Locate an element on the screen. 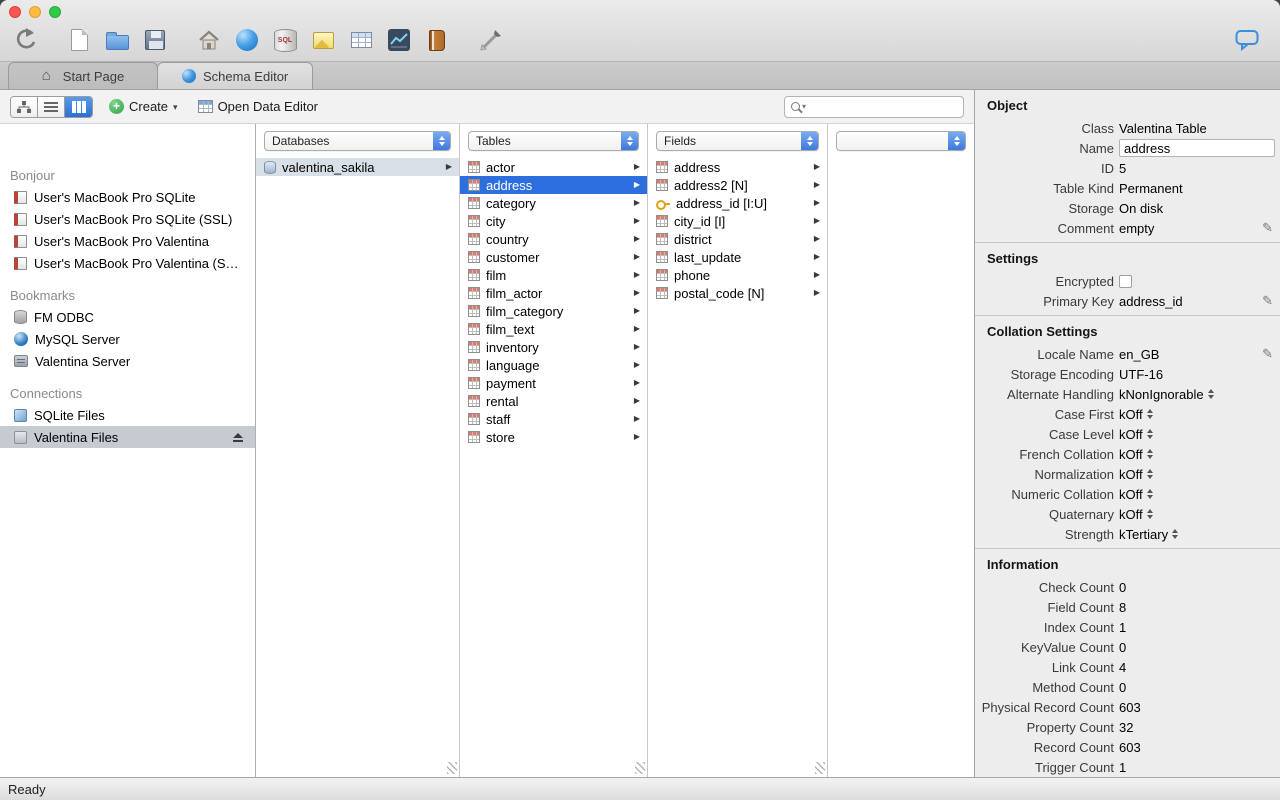 The width and height of the screenshot is (1280, 800). chart-icon is located at coordinates (399, 40).